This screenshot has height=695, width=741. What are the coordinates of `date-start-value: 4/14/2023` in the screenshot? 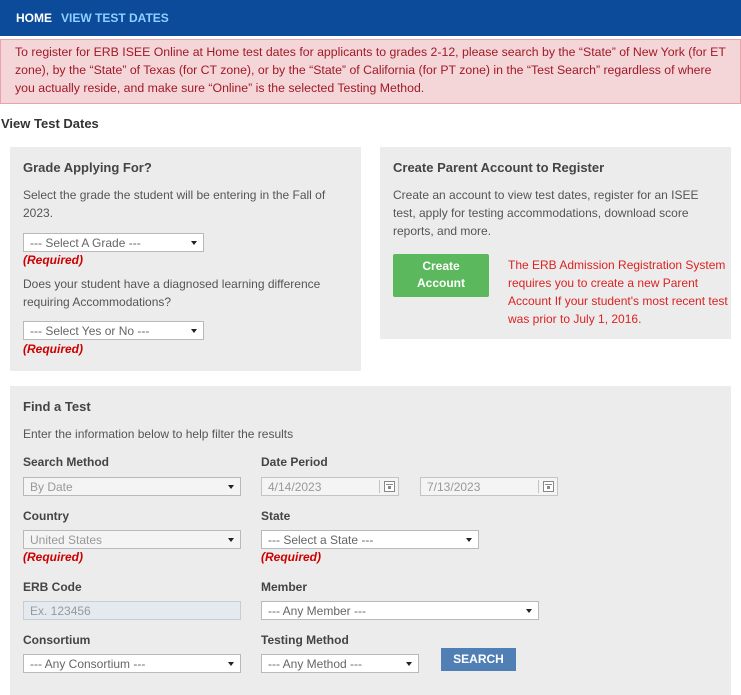 It's located at (295, 487).